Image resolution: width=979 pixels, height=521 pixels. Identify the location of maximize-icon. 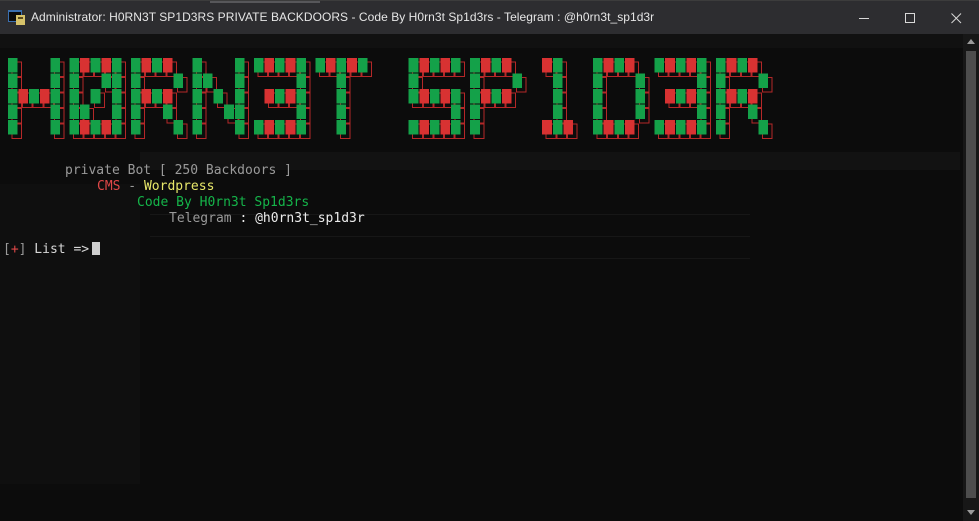
(910, 18).